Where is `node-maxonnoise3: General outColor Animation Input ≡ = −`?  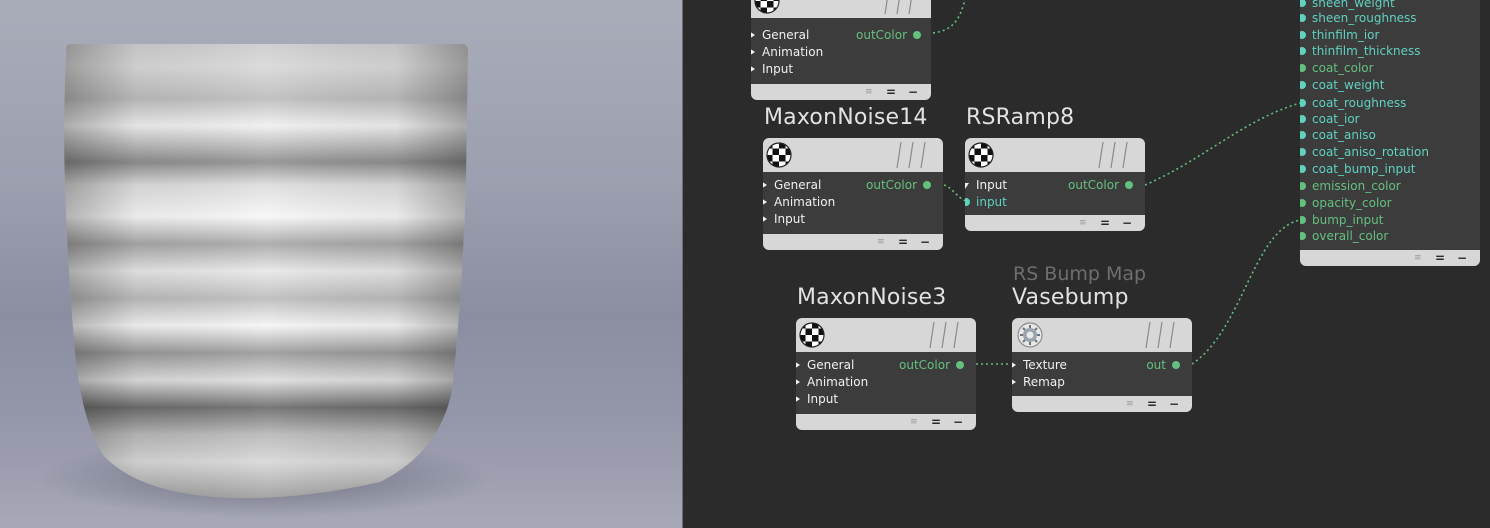
node-maxonnoise3: General outColor Animation Input ≡ = − is located at coordinates (886, 374).